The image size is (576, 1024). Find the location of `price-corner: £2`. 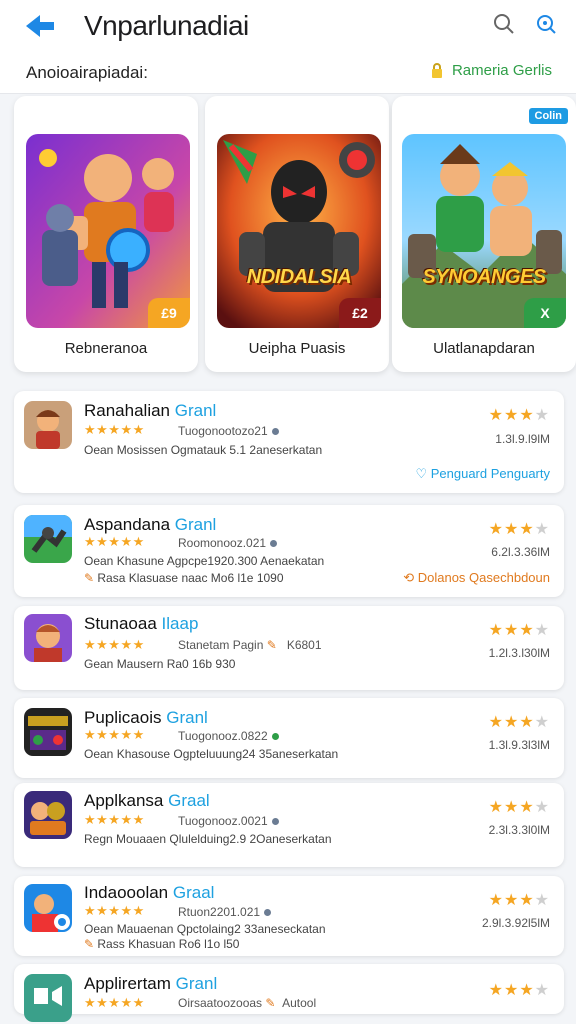

price-corner: £2 is located at coordinates (360, 313).